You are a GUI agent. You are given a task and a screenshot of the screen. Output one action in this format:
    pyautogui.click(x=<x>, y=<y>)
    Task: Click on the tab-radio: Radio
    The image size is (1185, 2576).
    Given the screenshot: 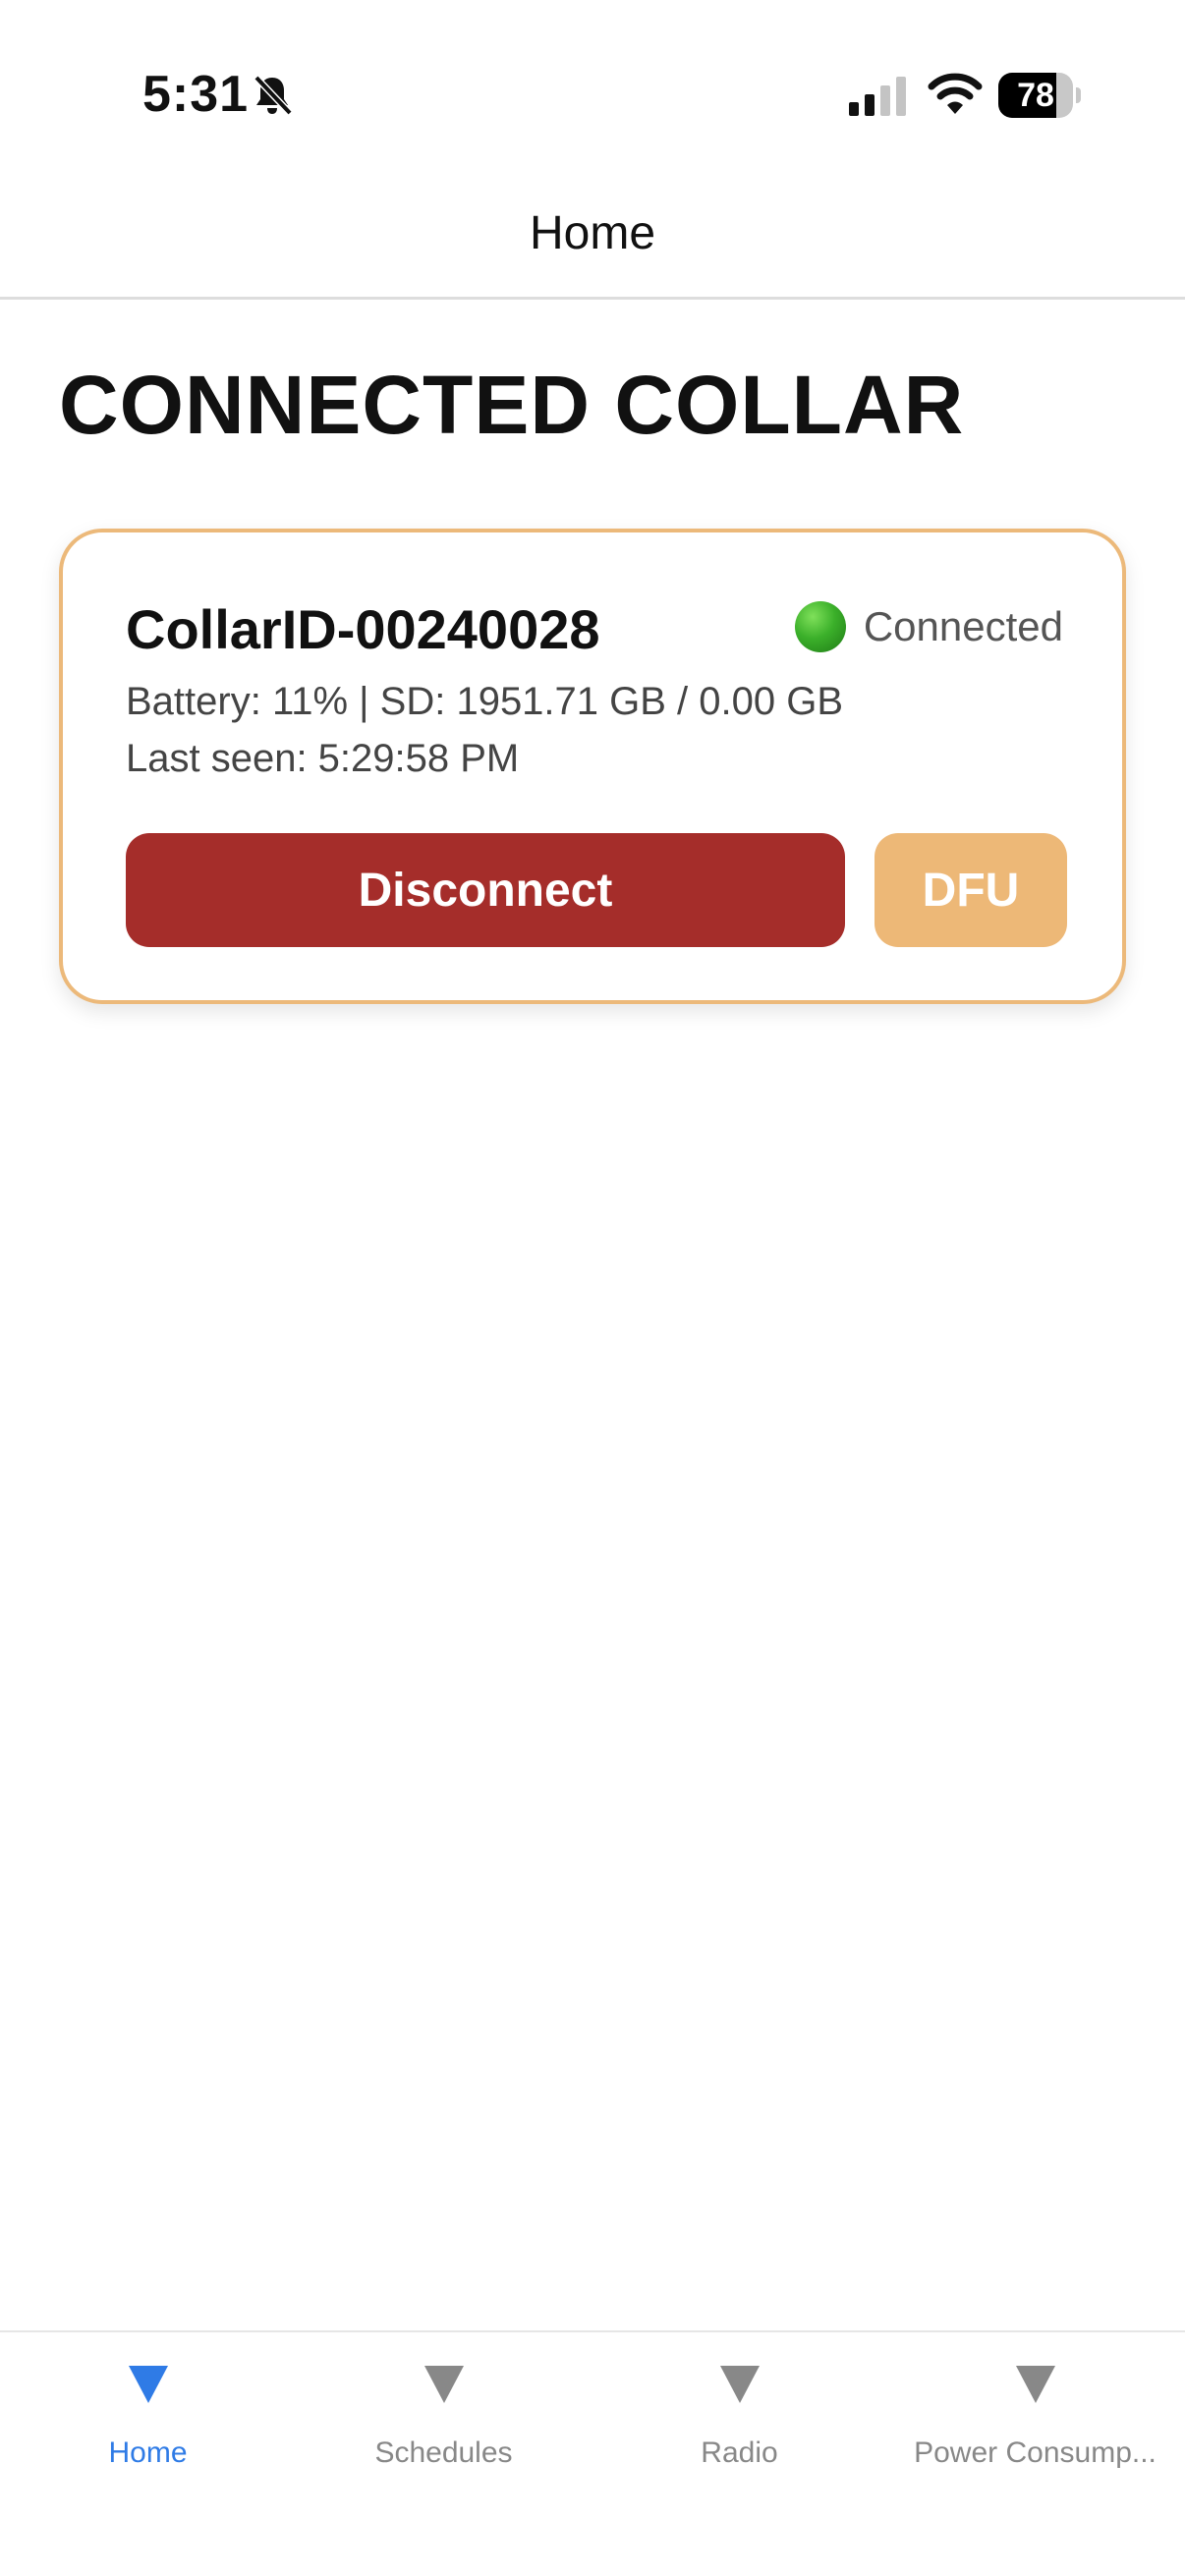 What is the action you would take?
    pyautogui.click(x=740, y=2454)
    